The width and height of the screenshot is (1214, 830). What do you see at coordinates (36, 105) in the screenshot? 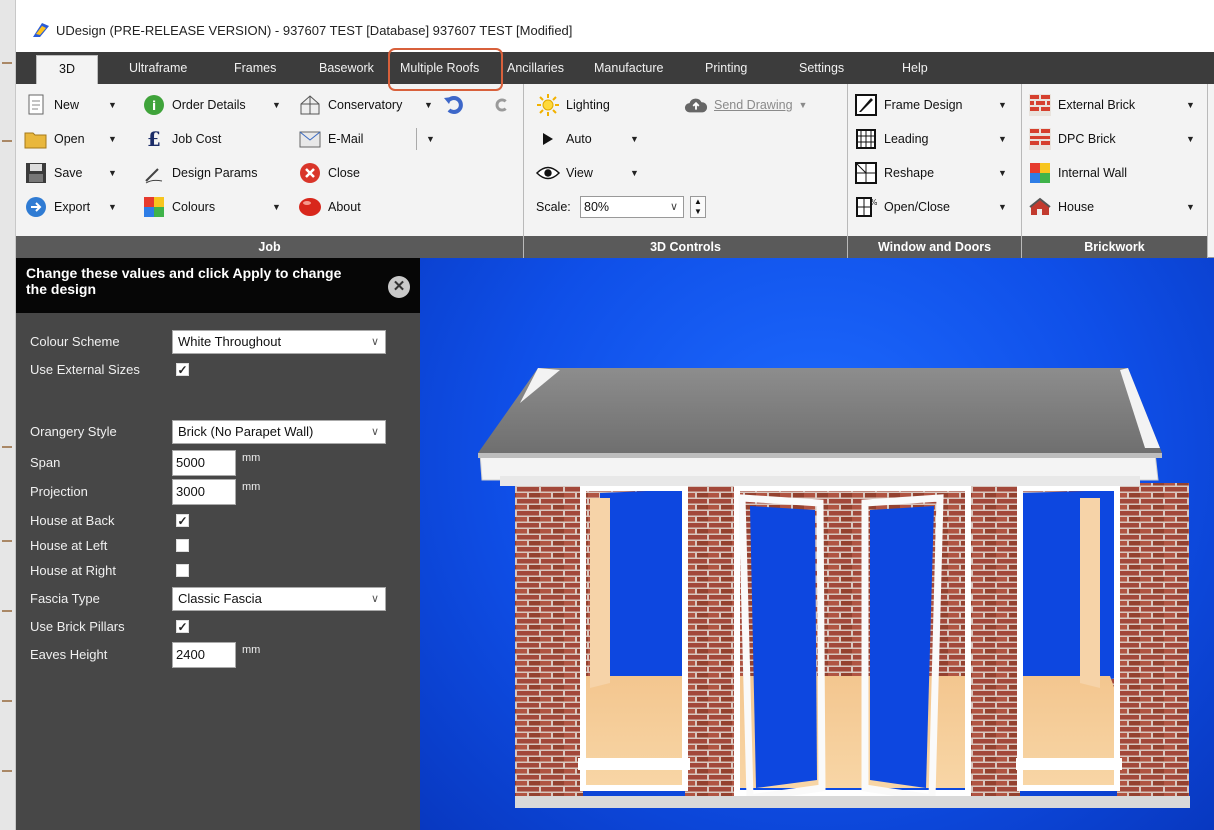
I see `new-document-icon` at bounding box center [36, 105].